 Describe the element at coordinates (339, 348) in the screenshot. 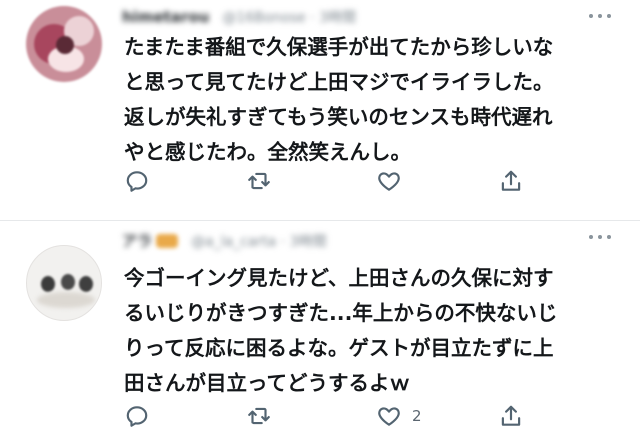

I see `tweet-text-line: りって反応に困るよな。ゲストが目立たずに上` at that location.